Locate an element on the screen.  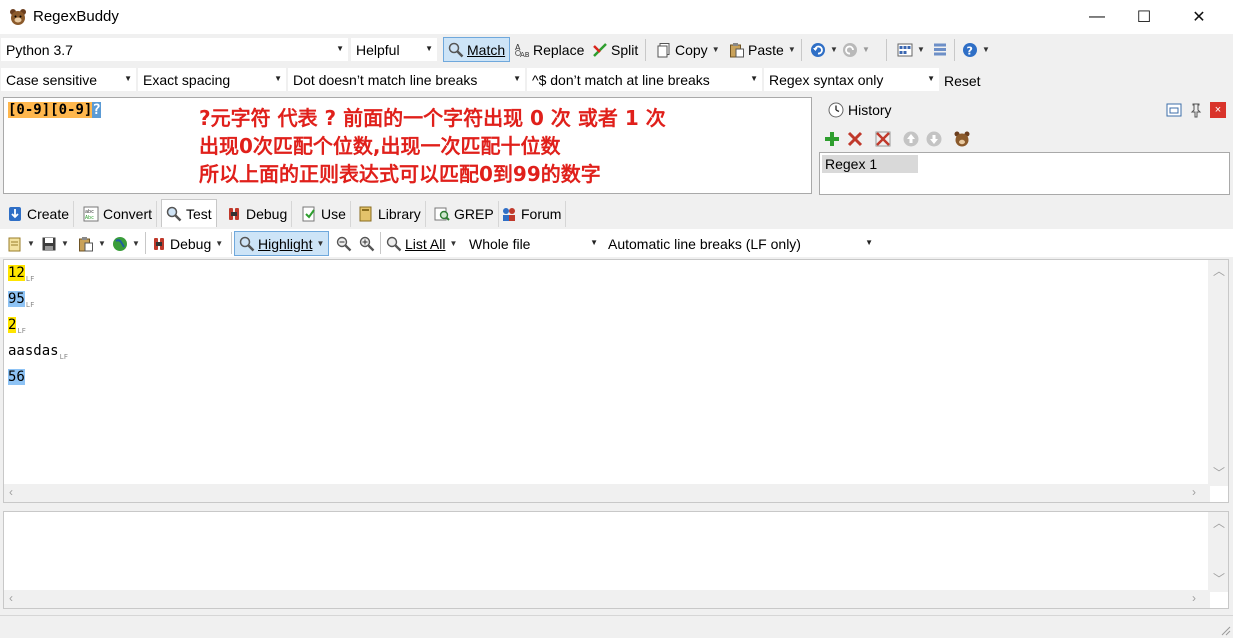
previous-match-button is located at coordinates (344, 243).